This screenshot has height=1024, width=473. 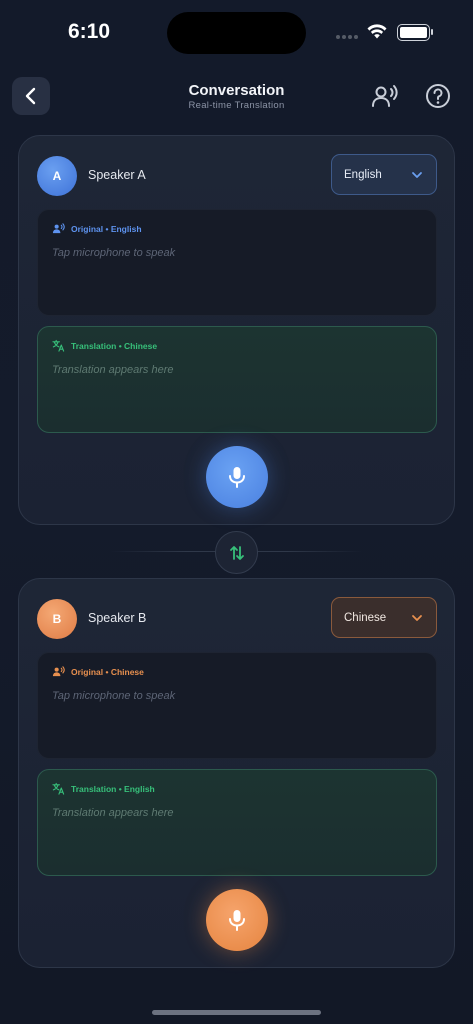 What do you see at coordinates (117, 618) in the screenshot?
I see `speaker-b-name: Speaker B` at bounding box center [117, 618].